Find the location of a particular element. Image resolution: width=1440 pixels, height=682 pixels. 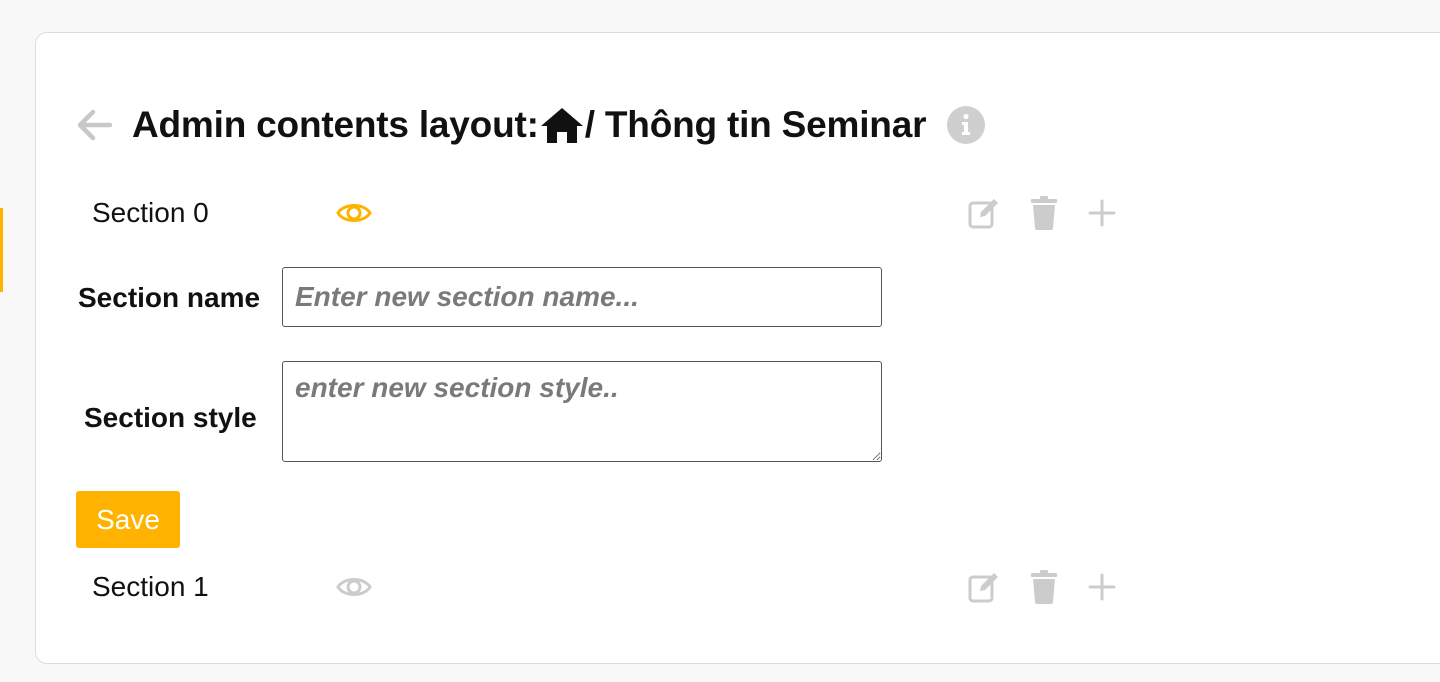

arrow-left-icon is located at coordinates (95, 125).